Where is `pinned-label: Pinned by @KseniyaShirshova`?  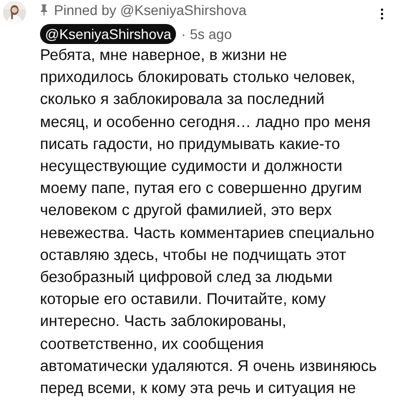
pinned-label: Pinned by @KseniyaShirshova is located at coordinates (150, 10).